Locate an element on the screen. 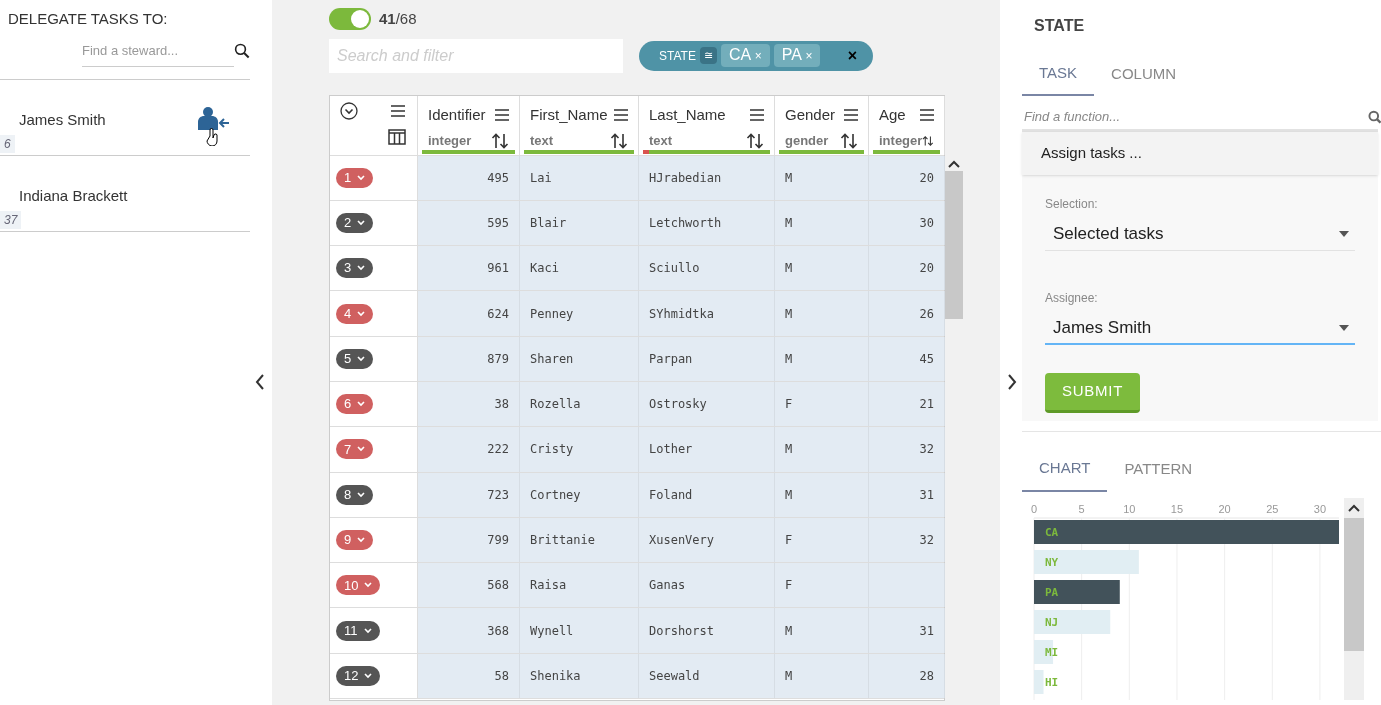  table-cell: 31 is located at coordinates (907, 630).